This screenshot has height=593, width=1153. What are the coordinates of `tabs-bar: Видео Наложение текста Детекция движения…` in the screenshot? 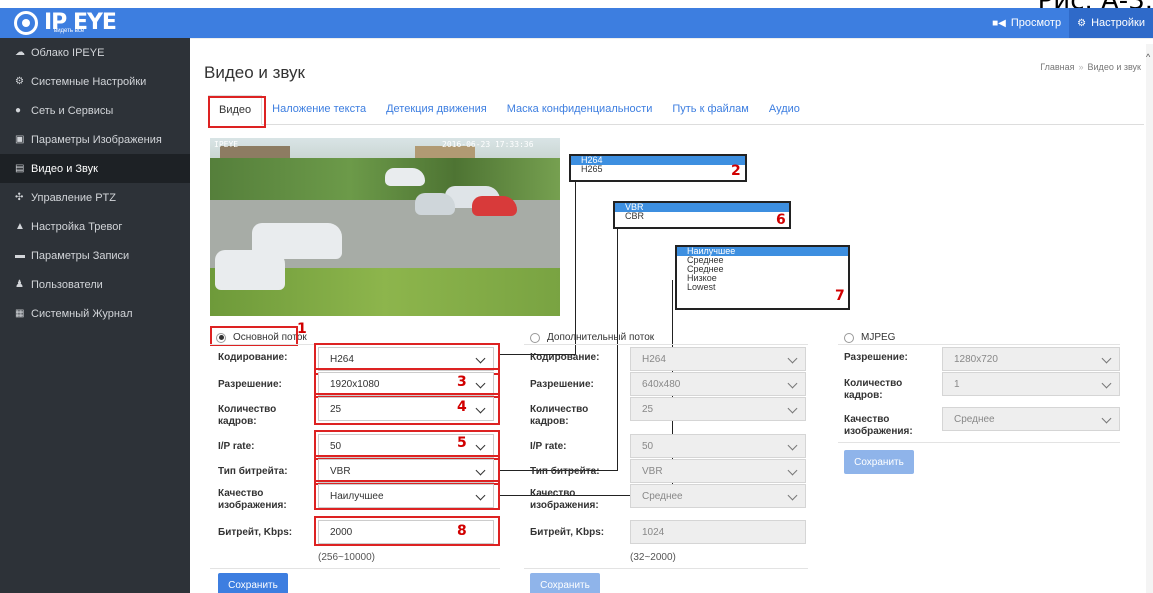 It's located at (676, 110).